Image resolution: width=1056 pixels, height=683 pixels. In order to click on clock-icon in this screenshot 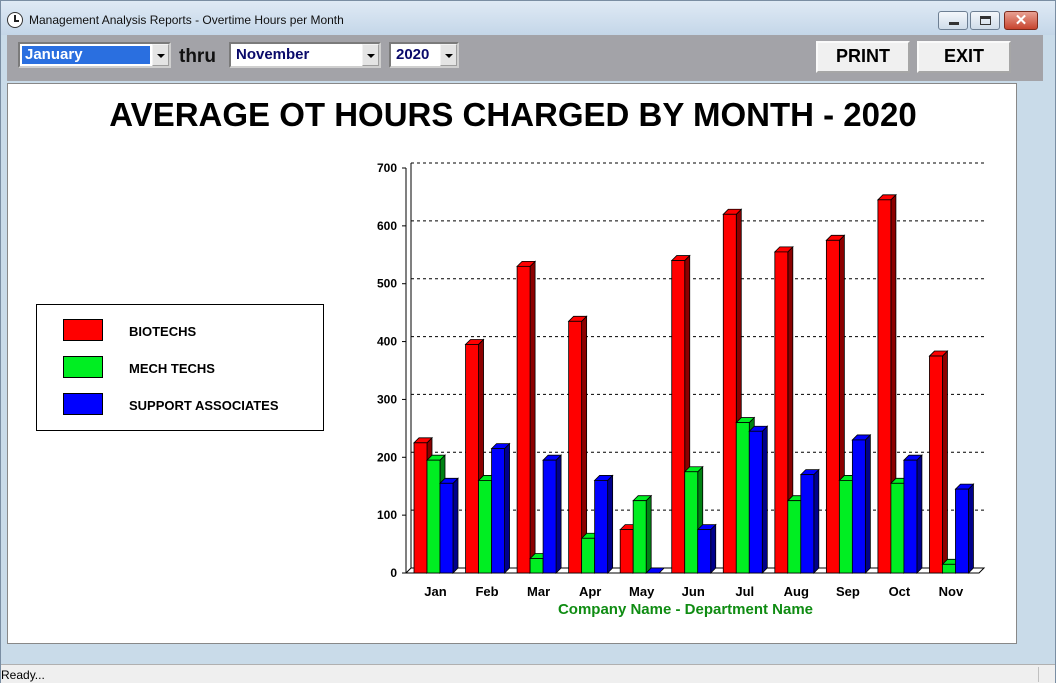, I will do `click(15, 20)`.